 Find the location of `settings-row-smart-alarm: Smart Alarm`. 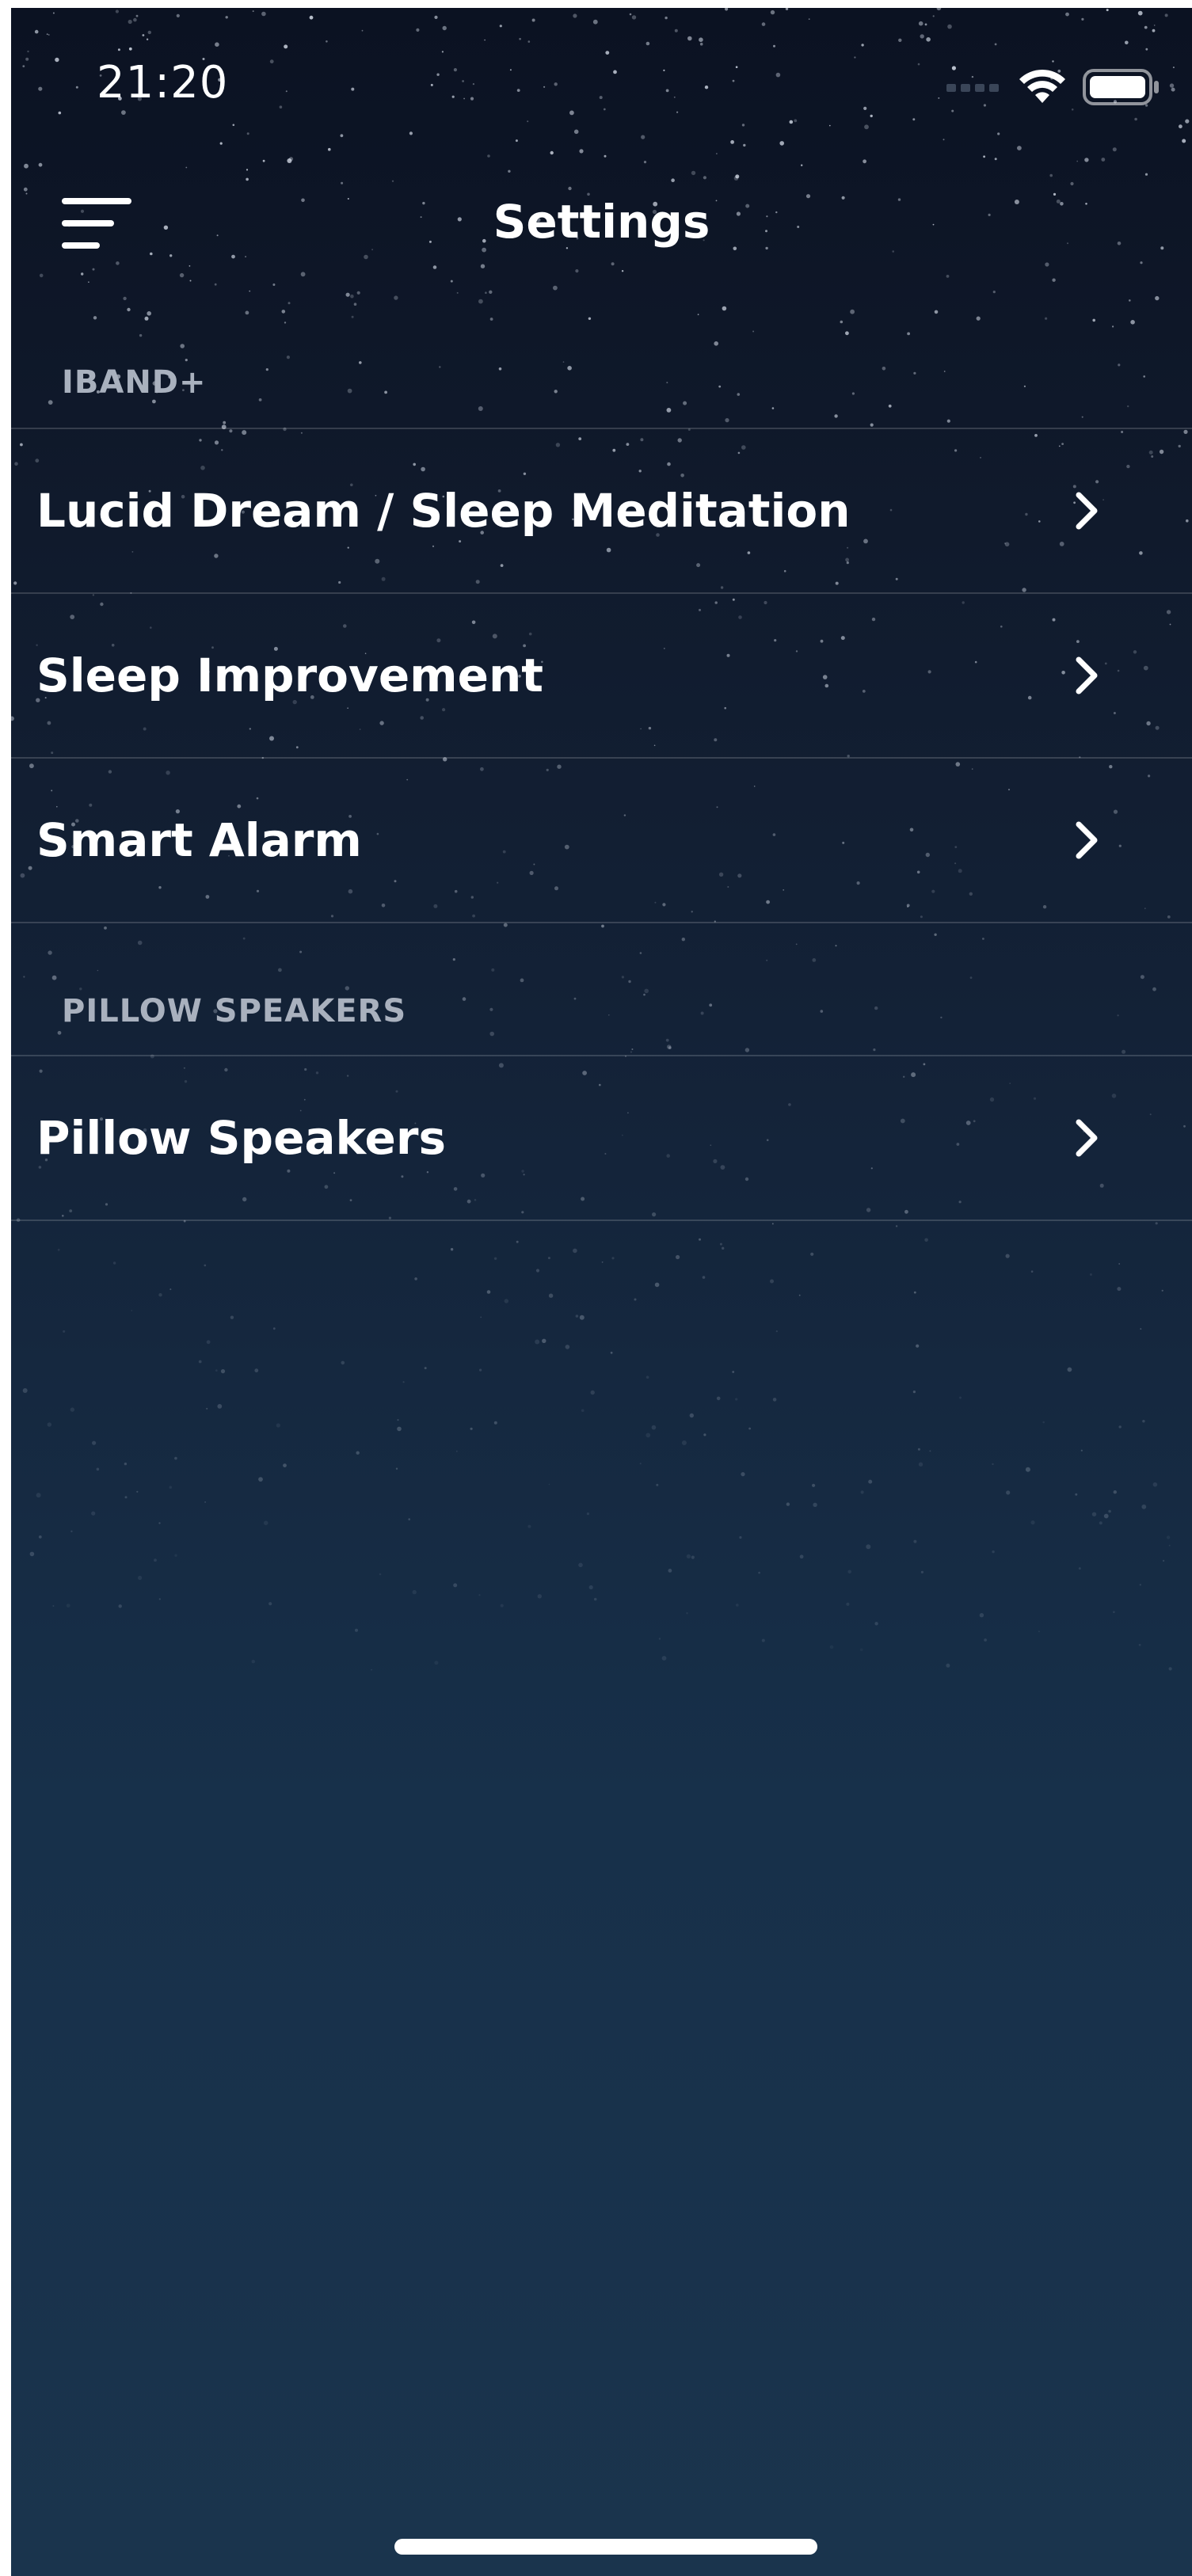

settings-row-smart-alarm: Smart Alarm is located at coordinates (602, 840).